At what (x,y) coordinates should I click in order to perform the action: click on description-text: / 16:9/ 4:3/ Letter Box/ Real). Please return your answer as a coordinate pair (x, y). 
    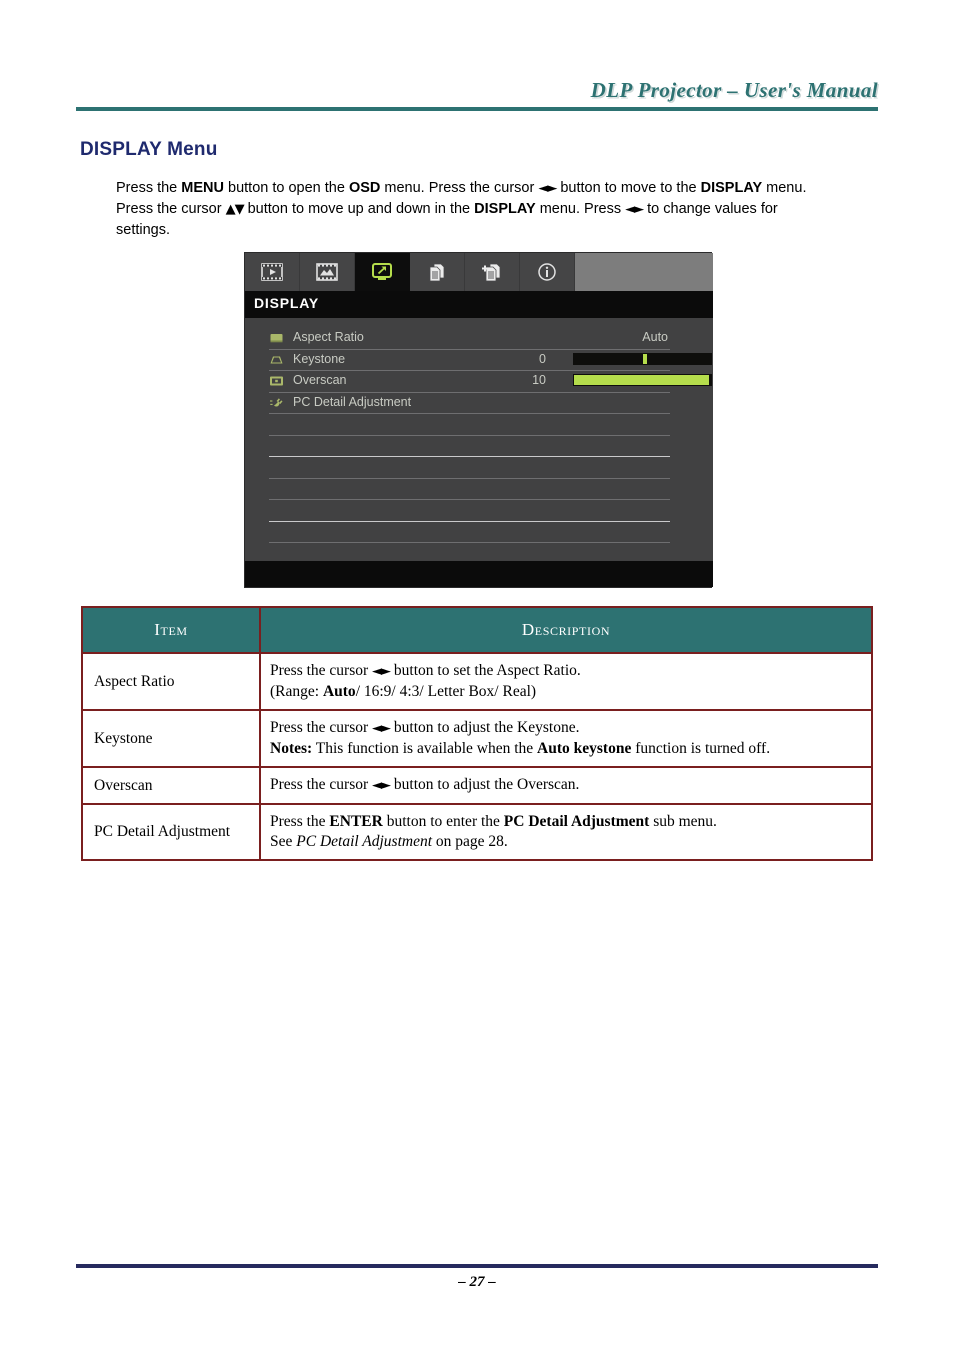
    Looking at the image, I should click on (446, 691).